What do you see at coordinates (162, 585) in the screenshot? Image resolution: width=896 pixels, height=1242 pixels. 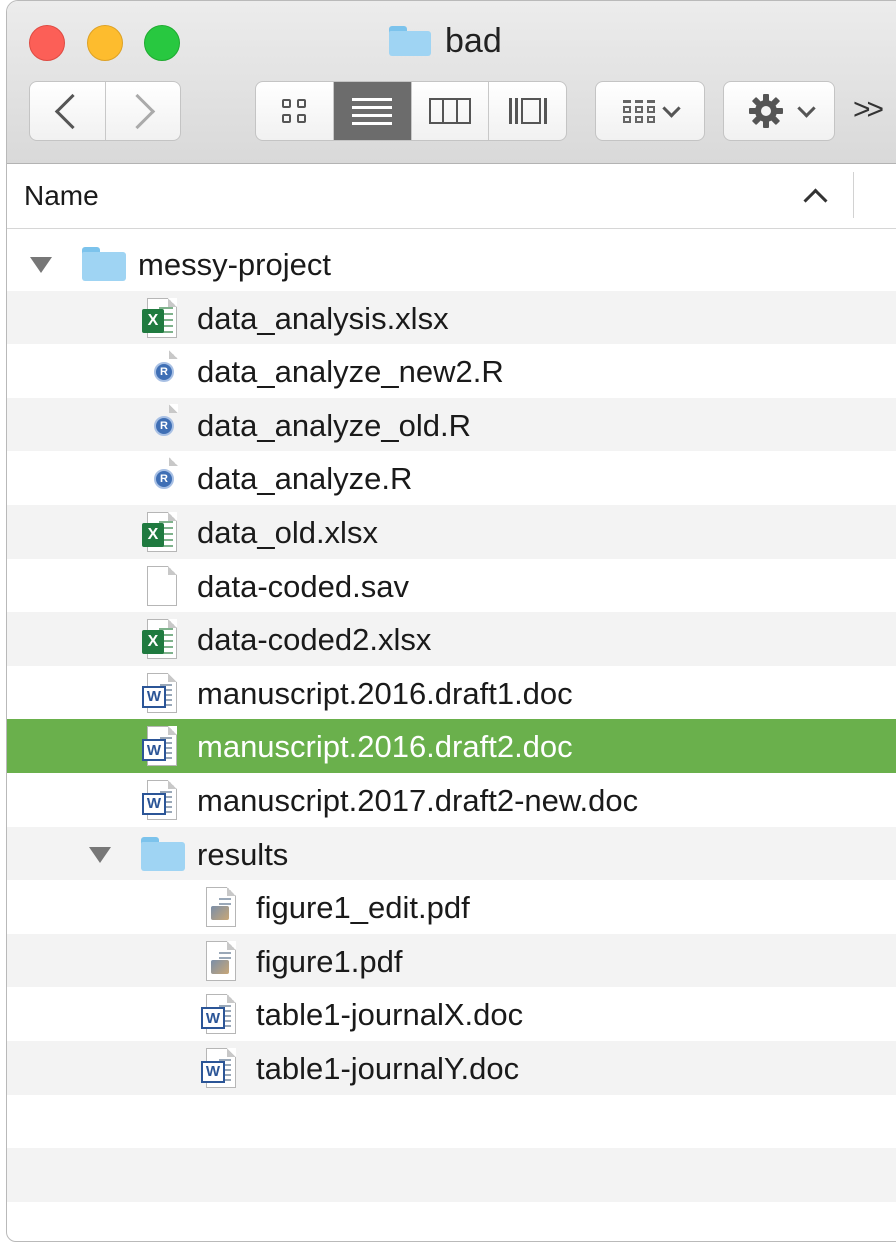 I see `blank-file-icon` at bounding box center [162, 585].